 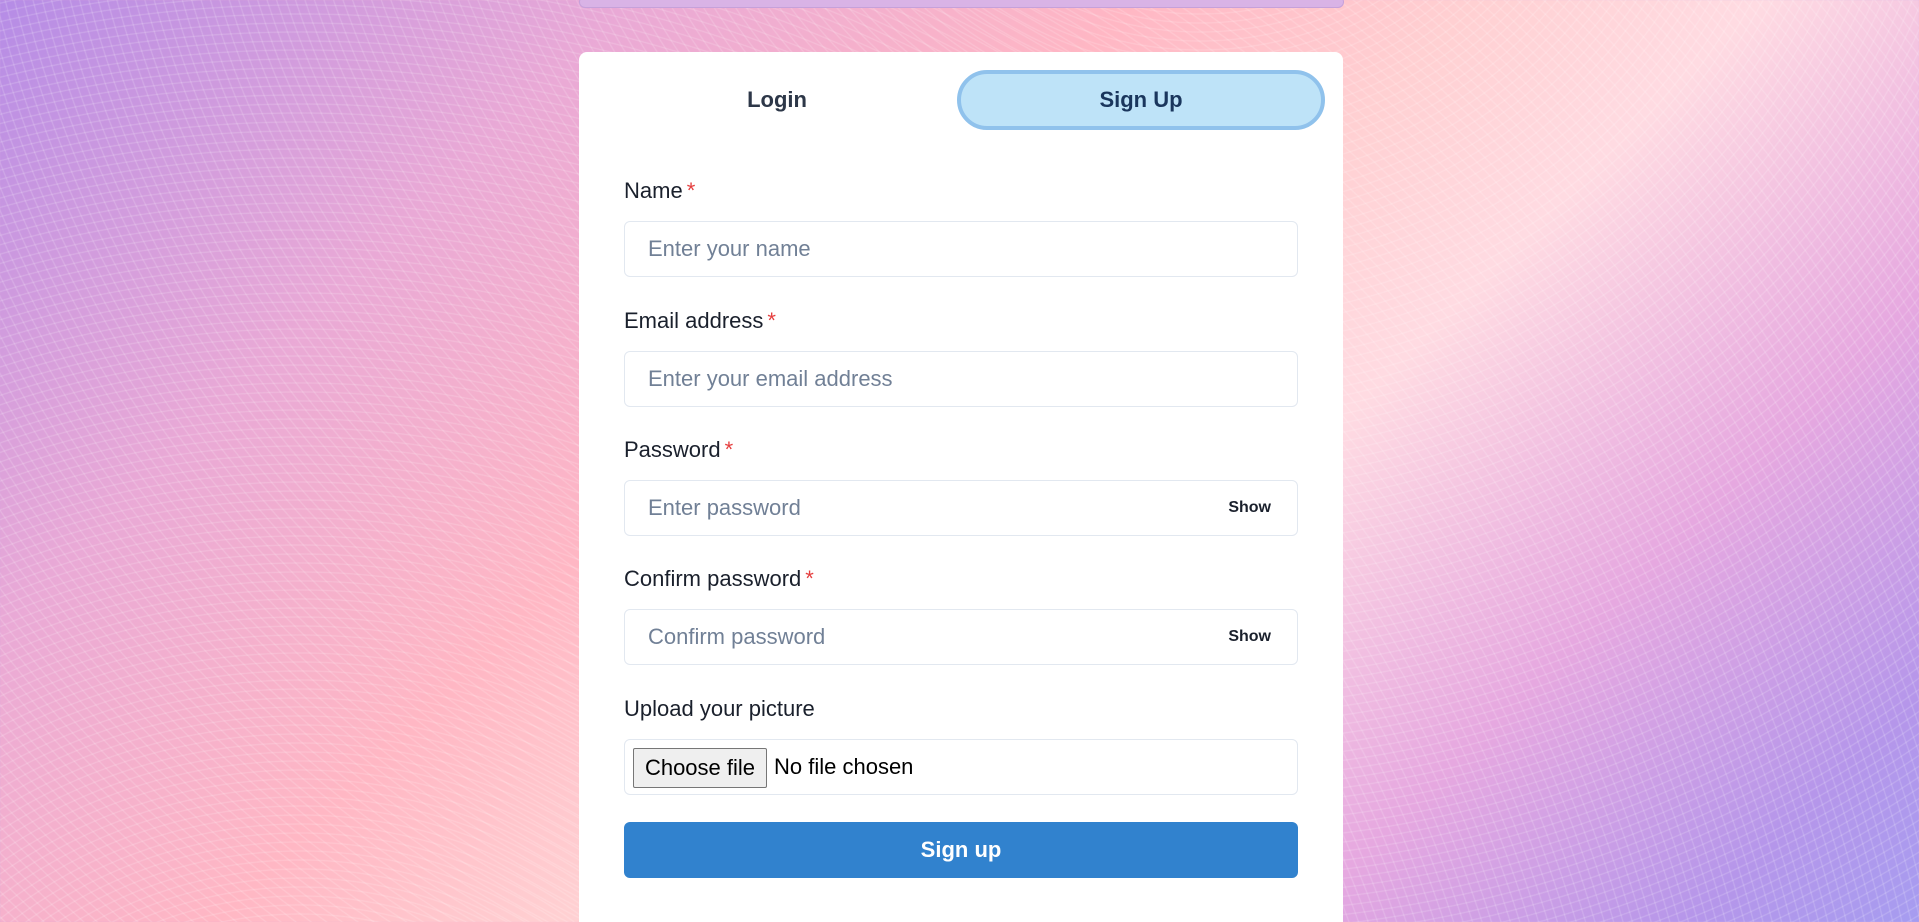 I want to click on confirm-password-label: Confirm password *, so click(x=961, y=579).